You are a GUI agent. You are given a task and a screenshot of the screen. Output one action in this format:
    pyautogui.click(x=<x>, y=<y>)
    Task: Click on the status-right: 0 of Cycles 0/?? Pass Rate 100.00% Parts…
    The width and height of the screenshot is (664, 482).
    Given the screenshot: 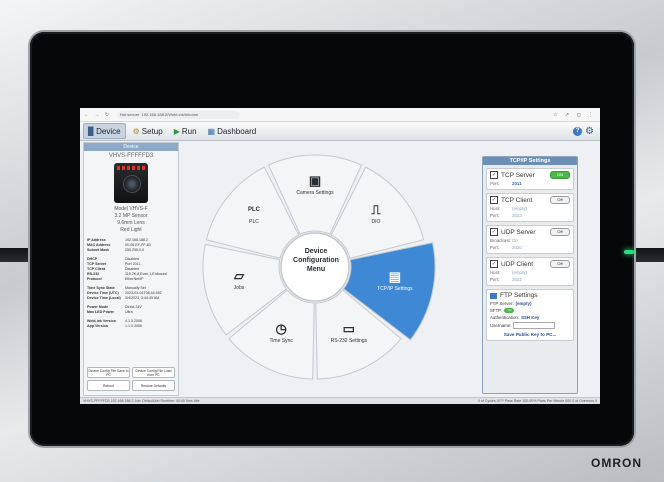 What is the action you would take?
    pyautogui.click(x=537, y=401)
    